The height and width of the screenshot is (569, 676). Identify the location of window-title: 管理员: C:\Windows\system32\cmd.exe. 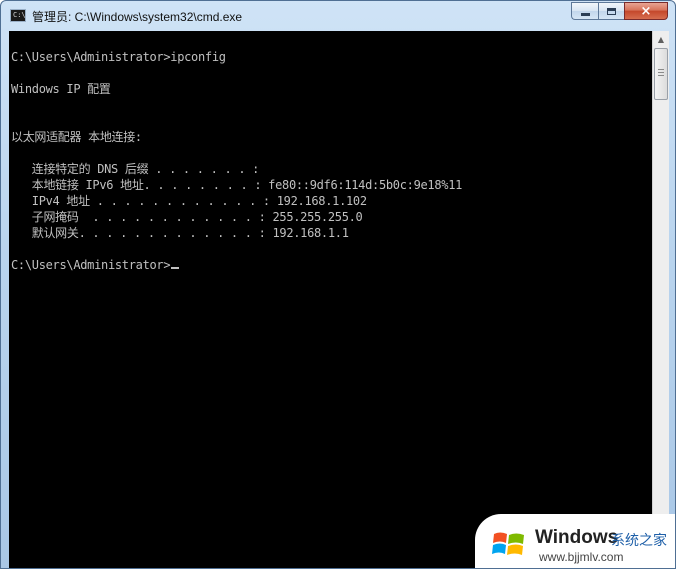
(137, 17).